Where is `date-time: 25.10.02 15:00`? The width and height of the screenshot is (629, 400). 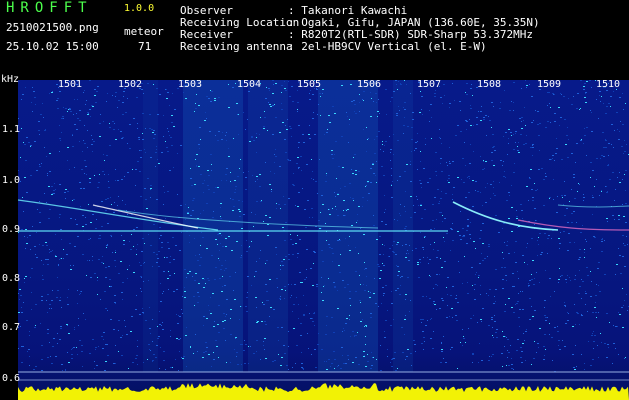
date-time: 25.10.02 15:00 is located at coordinates (52, 46).